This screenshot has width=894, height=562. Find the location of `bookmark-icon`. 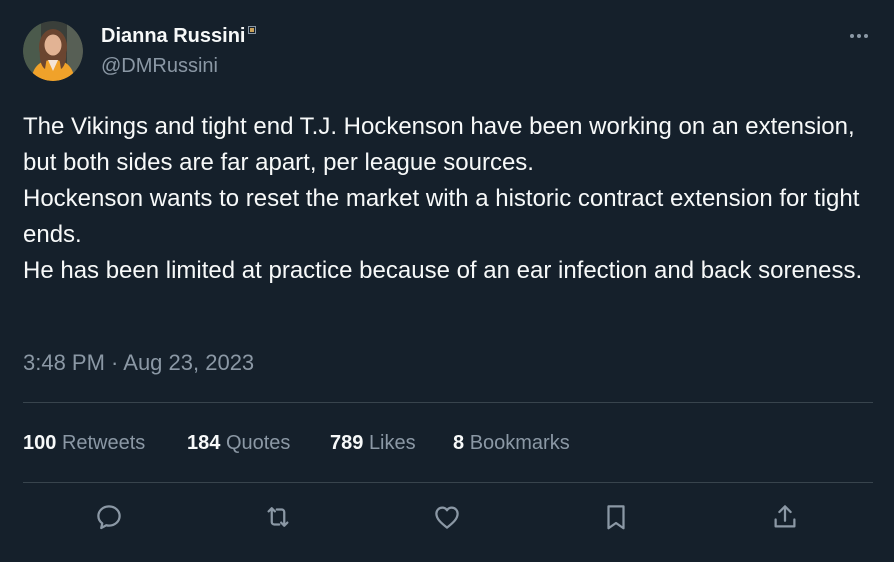

bookmark-icon is located at coordinates (616, 517).